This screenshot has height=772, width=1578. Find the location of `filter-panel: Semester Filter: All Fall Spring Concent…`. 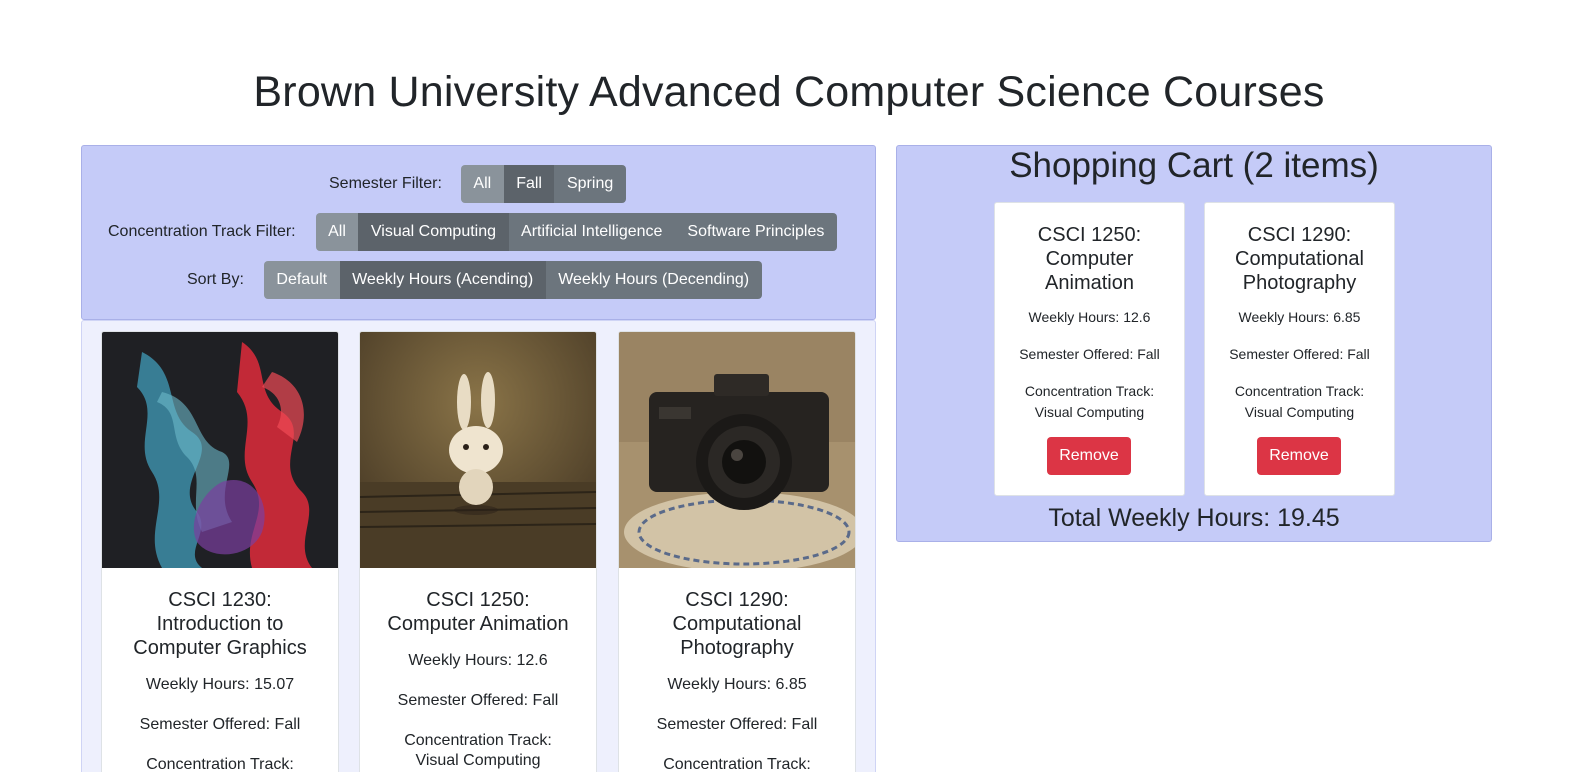

filter-panel: Semester Filter: All Fall Spring Concent… is located at coordinates (478, 232).